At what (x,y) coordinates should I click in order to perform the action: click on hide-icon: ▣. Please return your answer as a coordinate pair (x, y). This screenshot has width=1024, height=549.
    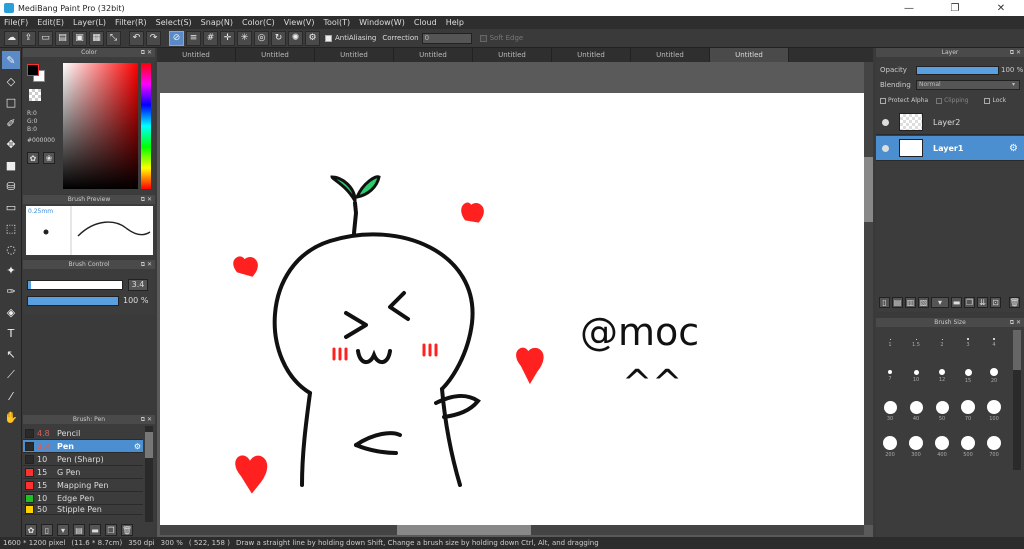
    Looking at the image, I should click on (79, 38).